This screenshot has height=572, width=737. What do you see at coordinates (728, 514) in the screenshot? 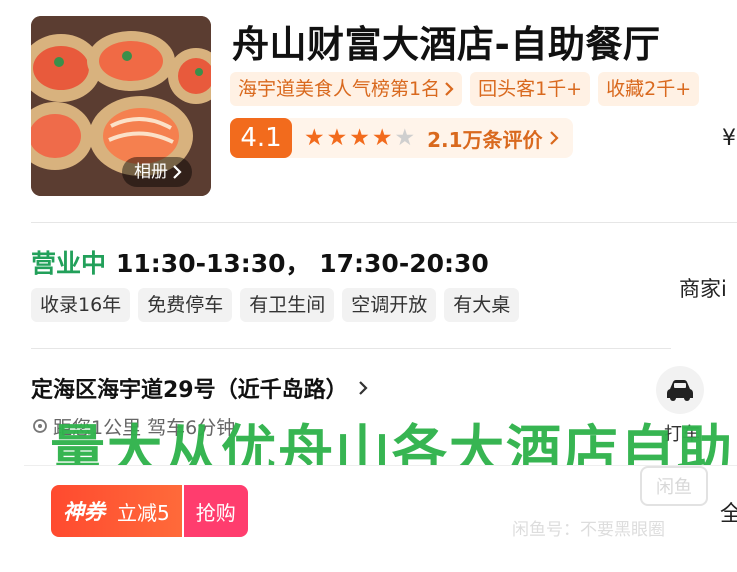
I see `promo-partial: 全` at bounding box center [728, 514].